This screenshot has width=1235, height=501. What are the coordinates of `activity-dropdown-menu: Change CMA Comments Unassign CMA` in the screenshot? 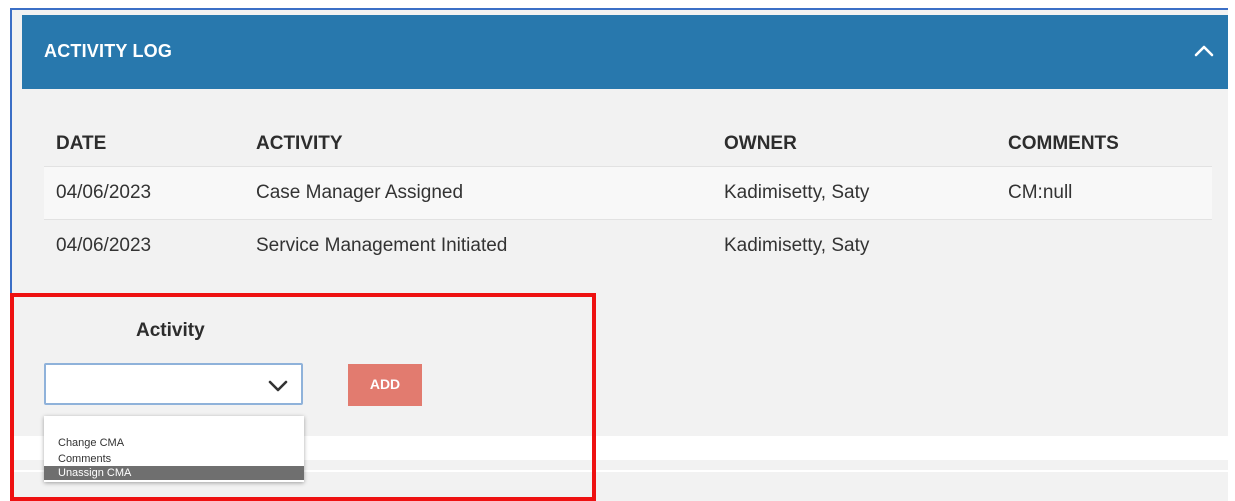 It's located at (174, 449).